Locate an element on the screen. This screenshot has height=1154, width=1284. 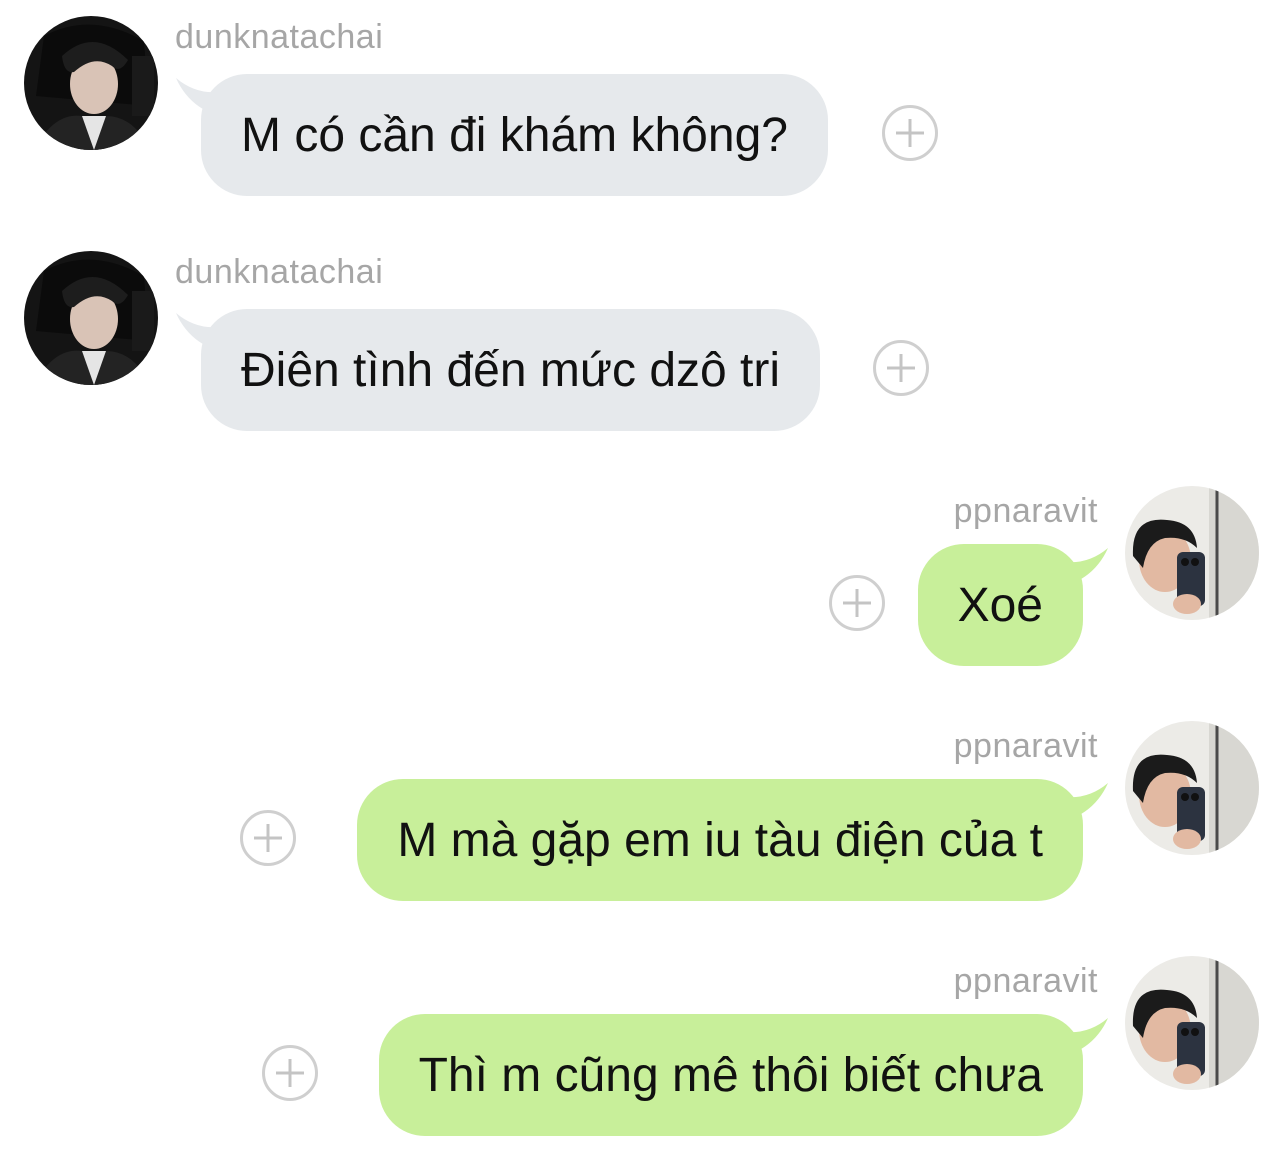
message-text: Điên tình đến mức dzô tri is located at coordinates (511, 370).